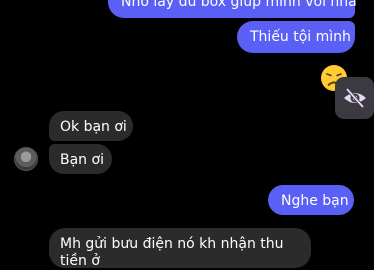  I want to click on message-text: Nghe bạn, so click(315, 201).